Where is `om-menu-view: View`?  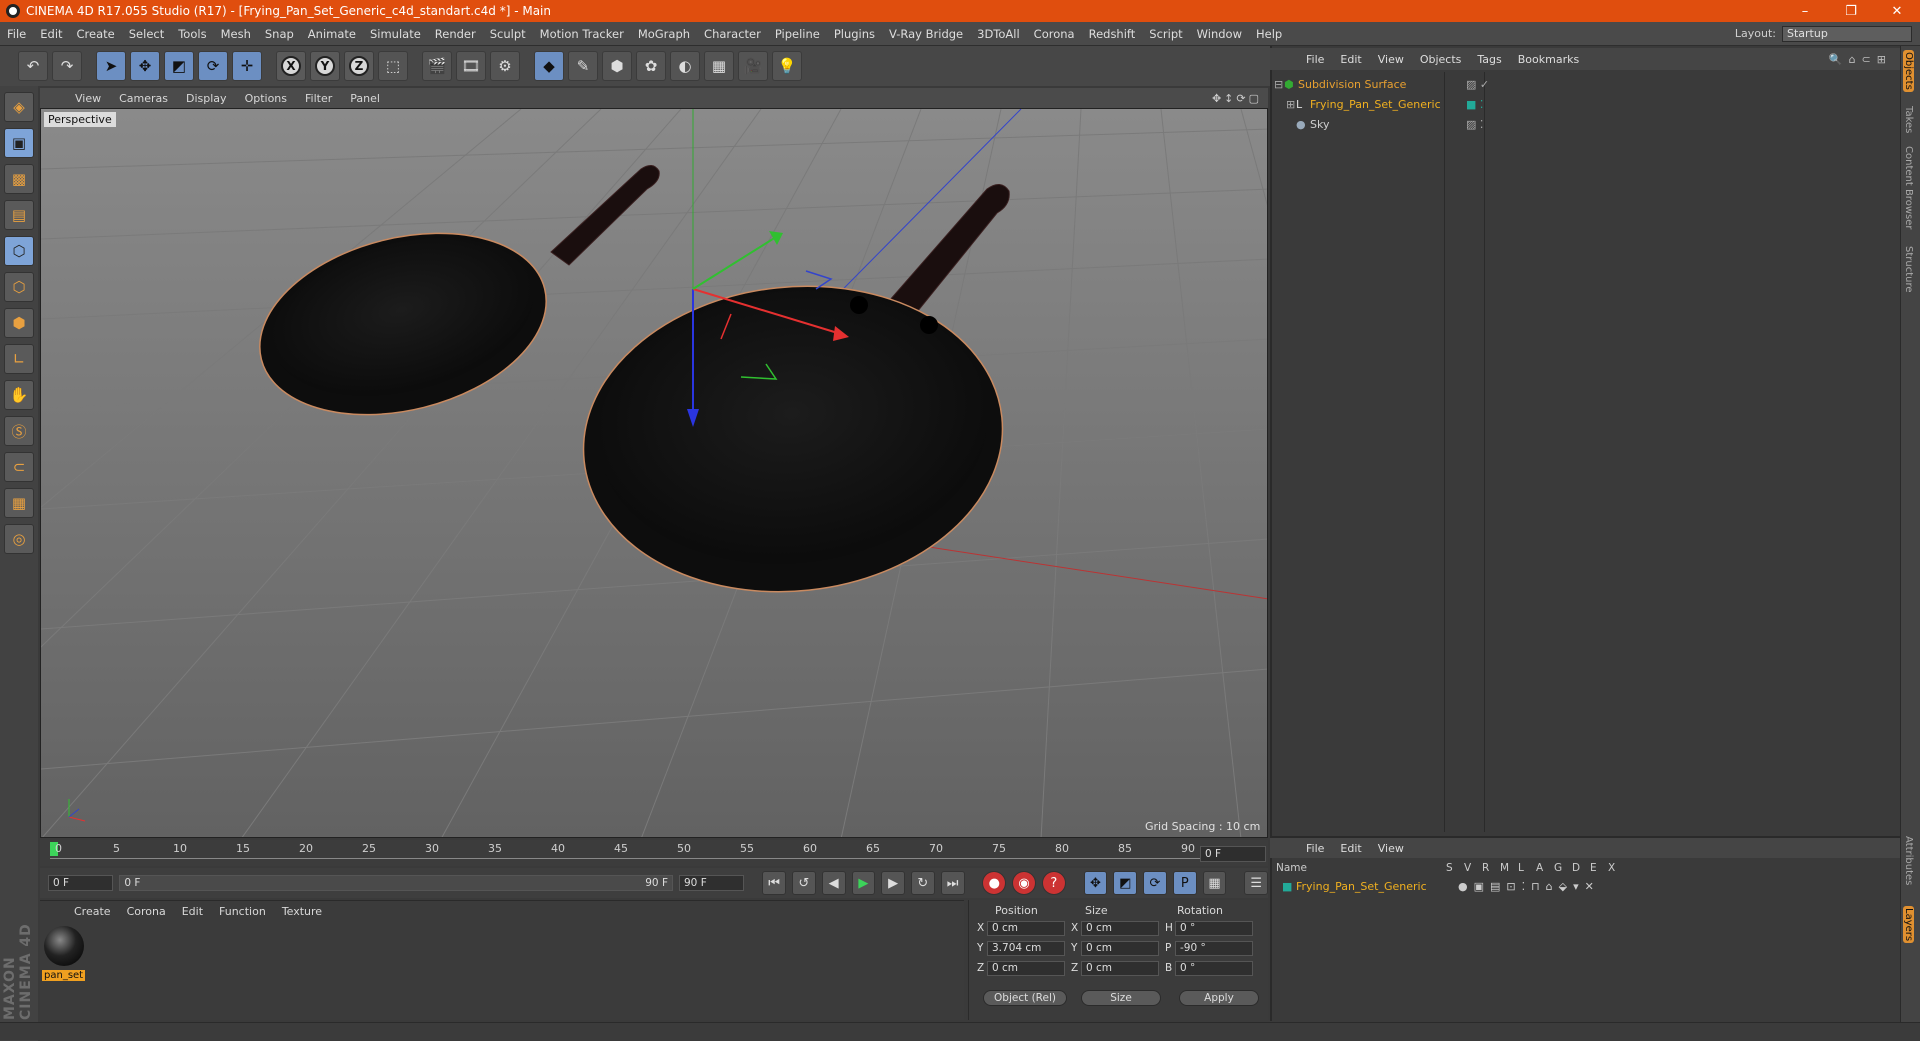
om-menu-view: View is located at coordinates (1391, 59).